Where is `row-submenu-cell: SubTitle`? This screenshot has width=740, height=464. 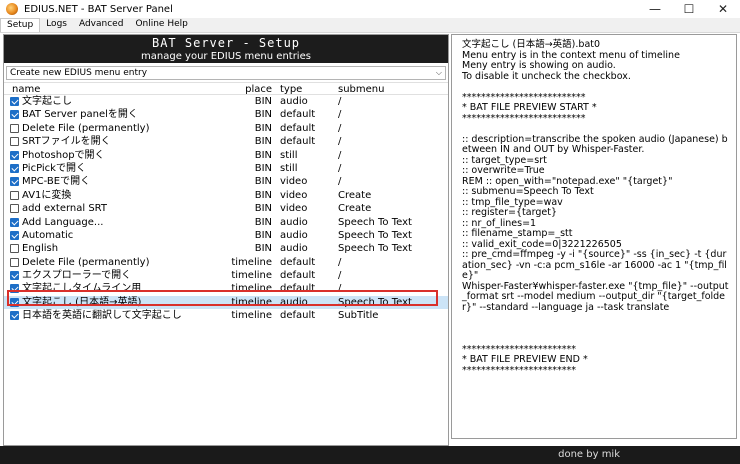
row-submenu-cell: SubTitle is located at coordinates (358, 316).